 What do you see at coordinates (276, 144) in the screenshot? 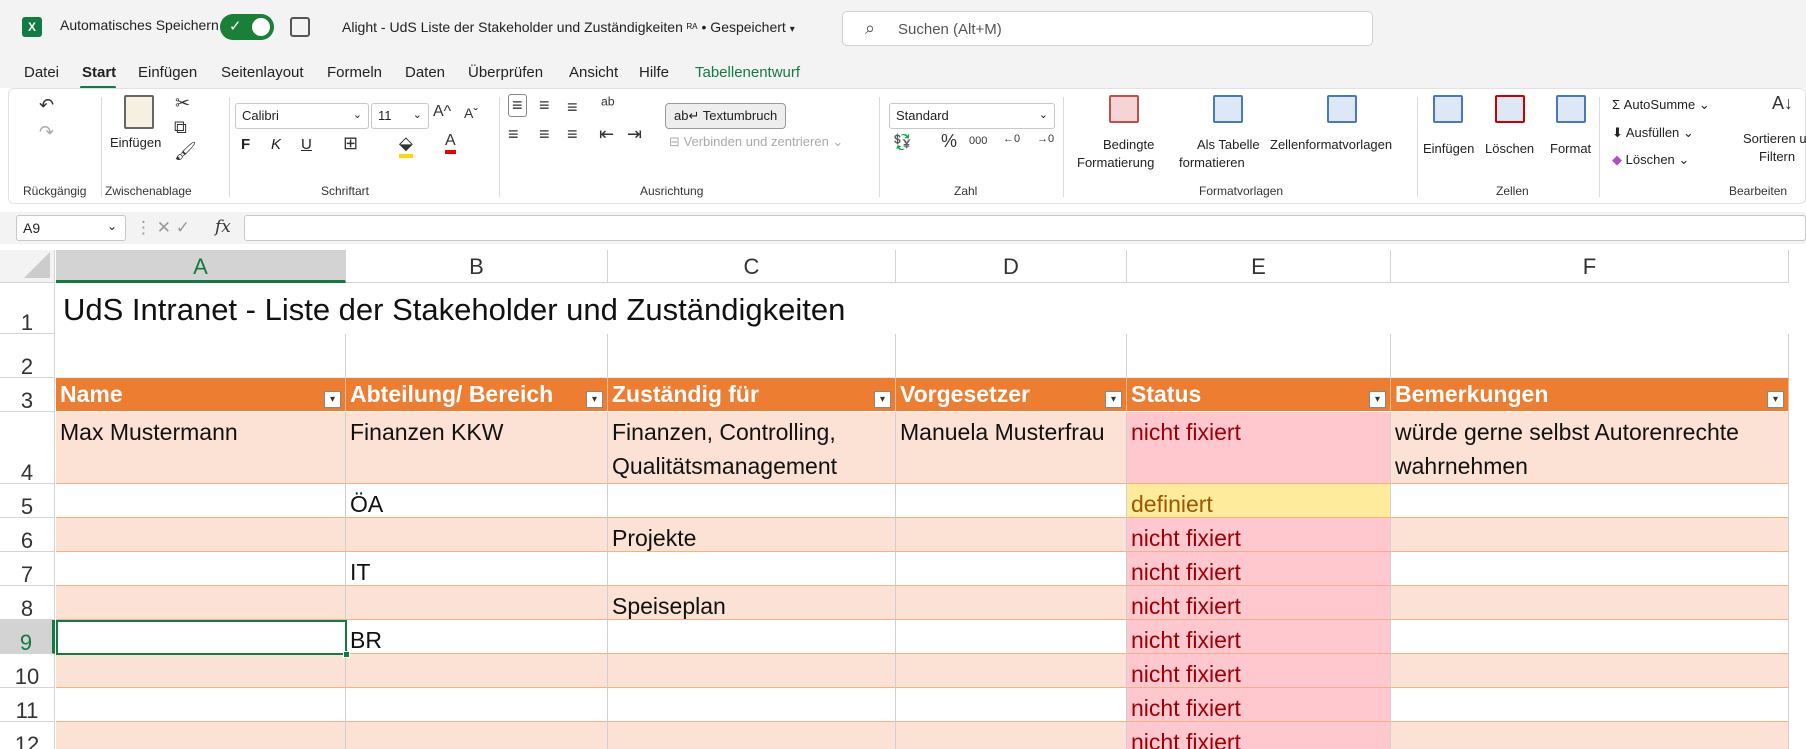
I see `italic-button: K` at bounding box center [276, 144].